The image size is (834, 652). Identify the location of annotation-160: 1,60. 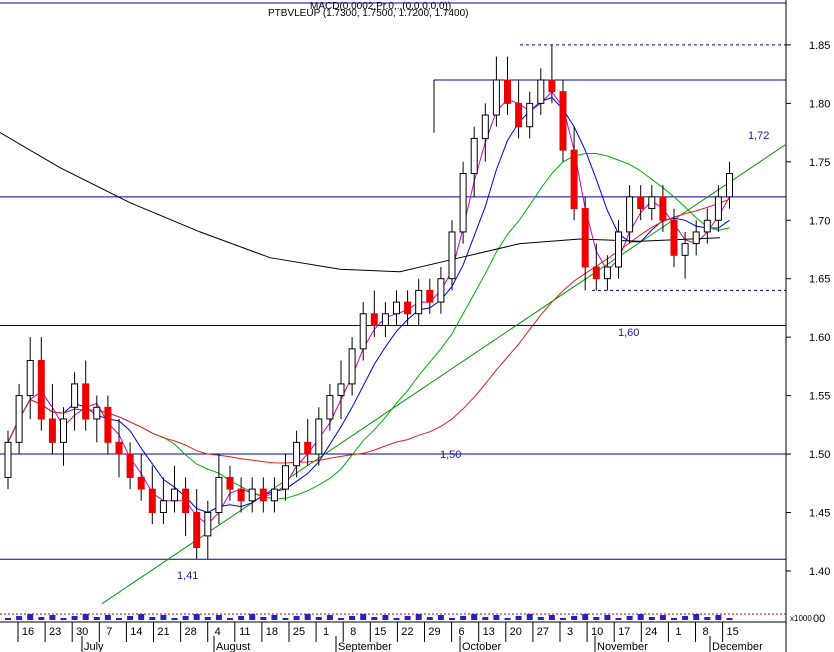
(628, 333).